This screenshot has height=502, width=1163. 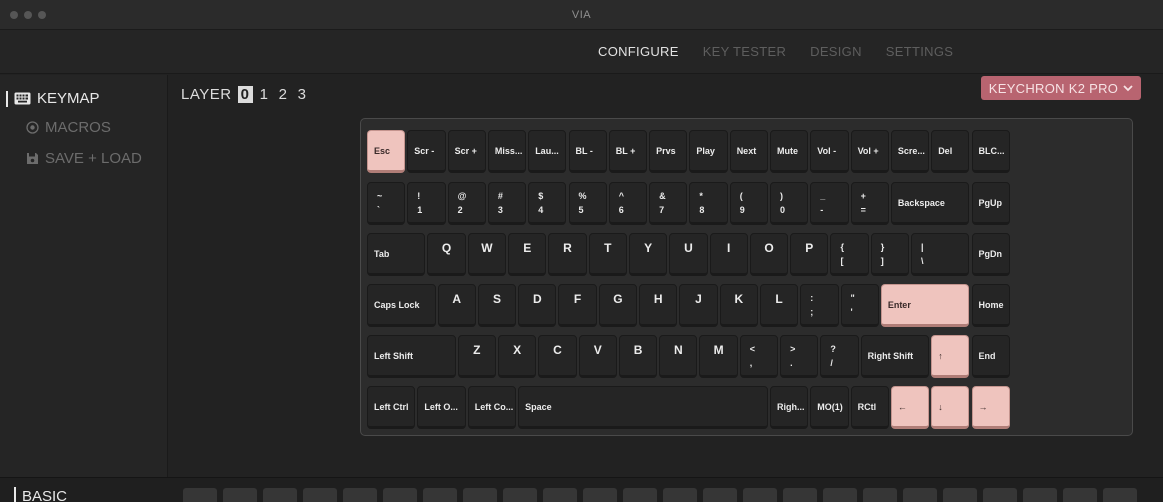 What do you see at coordinates (789, 203) in the screenshot?
I see `key-0: ) 0` at bounding box center [789, 203].